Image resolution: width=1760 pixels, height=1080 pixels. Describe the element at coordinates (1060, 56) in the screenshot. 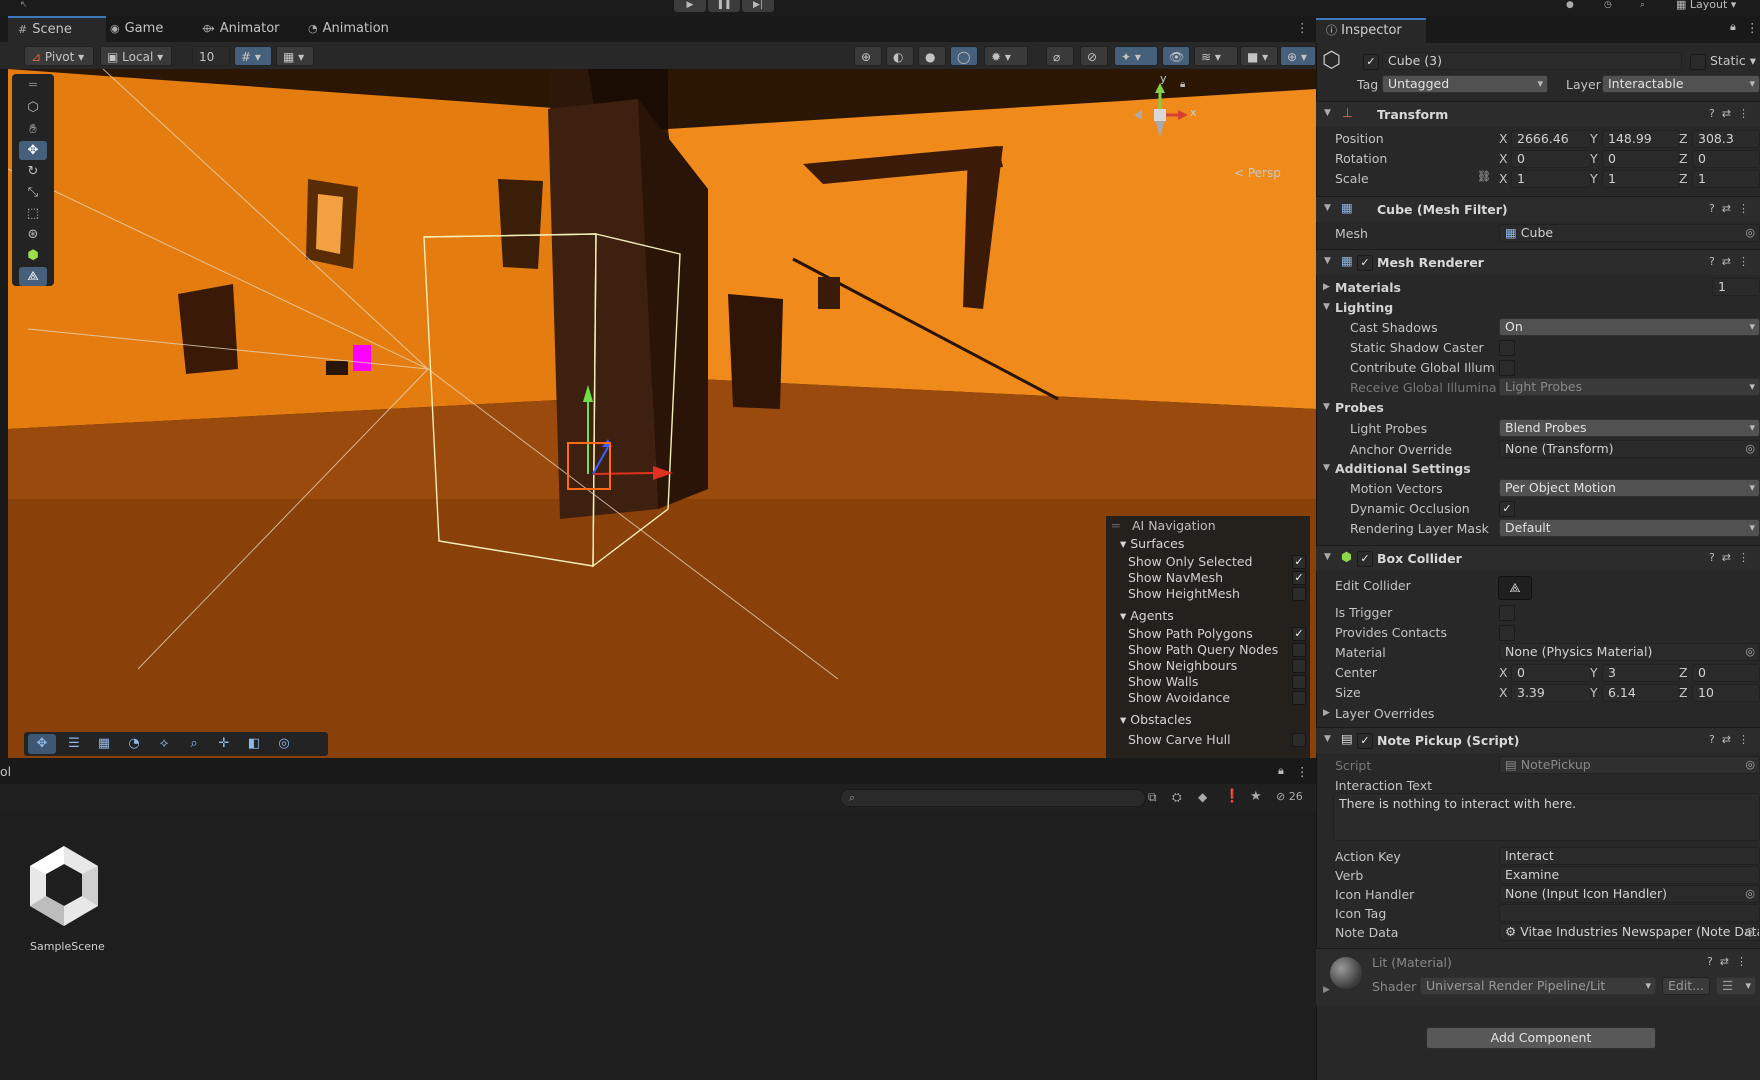

I see `audio-button: ⌀` at that location.